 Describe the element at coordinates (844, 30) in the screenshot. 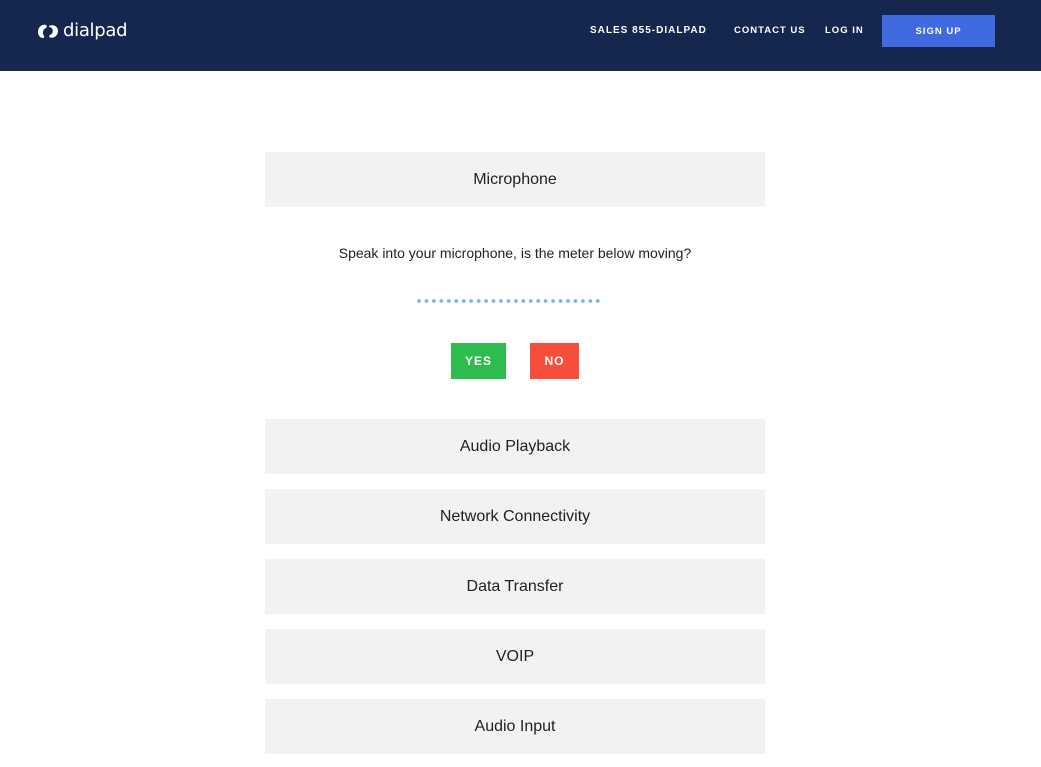

I see `log-in-link: LOG IN` at that location.